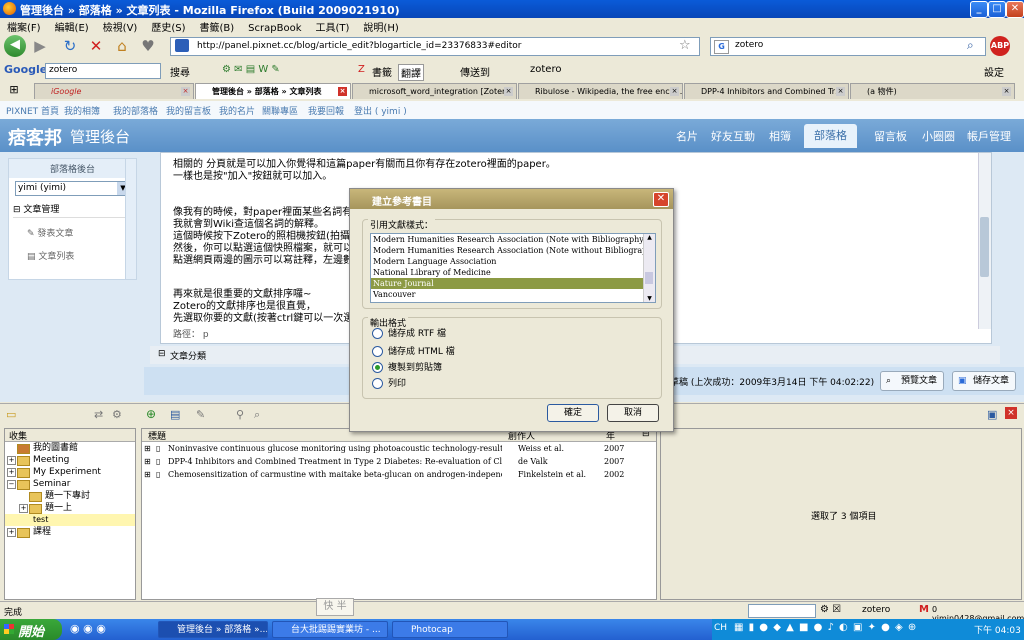 Image resolution: width=1024 pixels, height=640 pixels. I want to click on new-note-icon: ✎, so click(200, 414).